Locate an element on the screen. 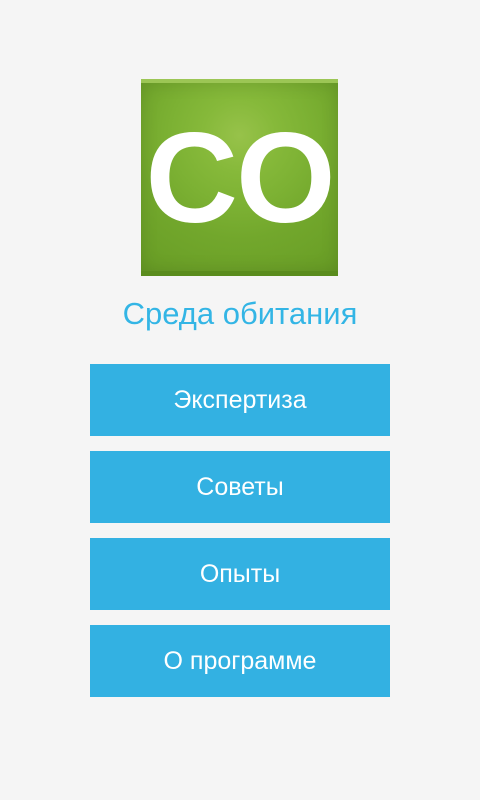 The height and width of the screenshot is (800, 480). app-logo: CO is located at coordinates (239, 177).